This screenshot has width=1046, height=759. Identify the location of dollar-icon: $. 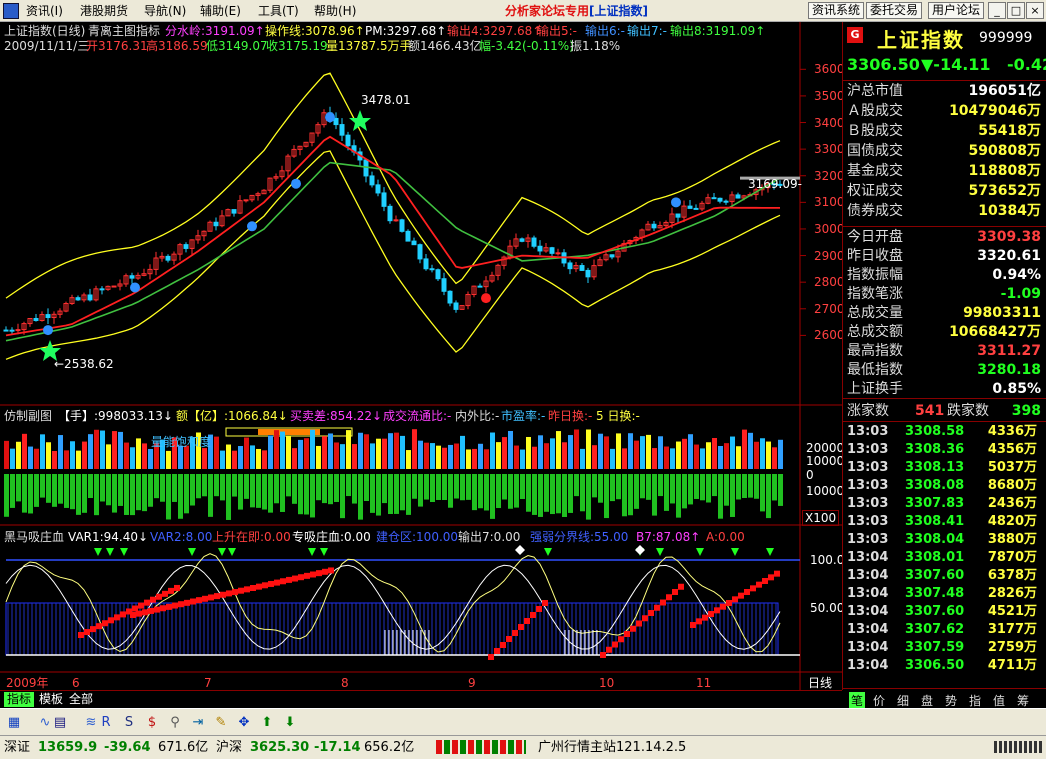
(152, 723).